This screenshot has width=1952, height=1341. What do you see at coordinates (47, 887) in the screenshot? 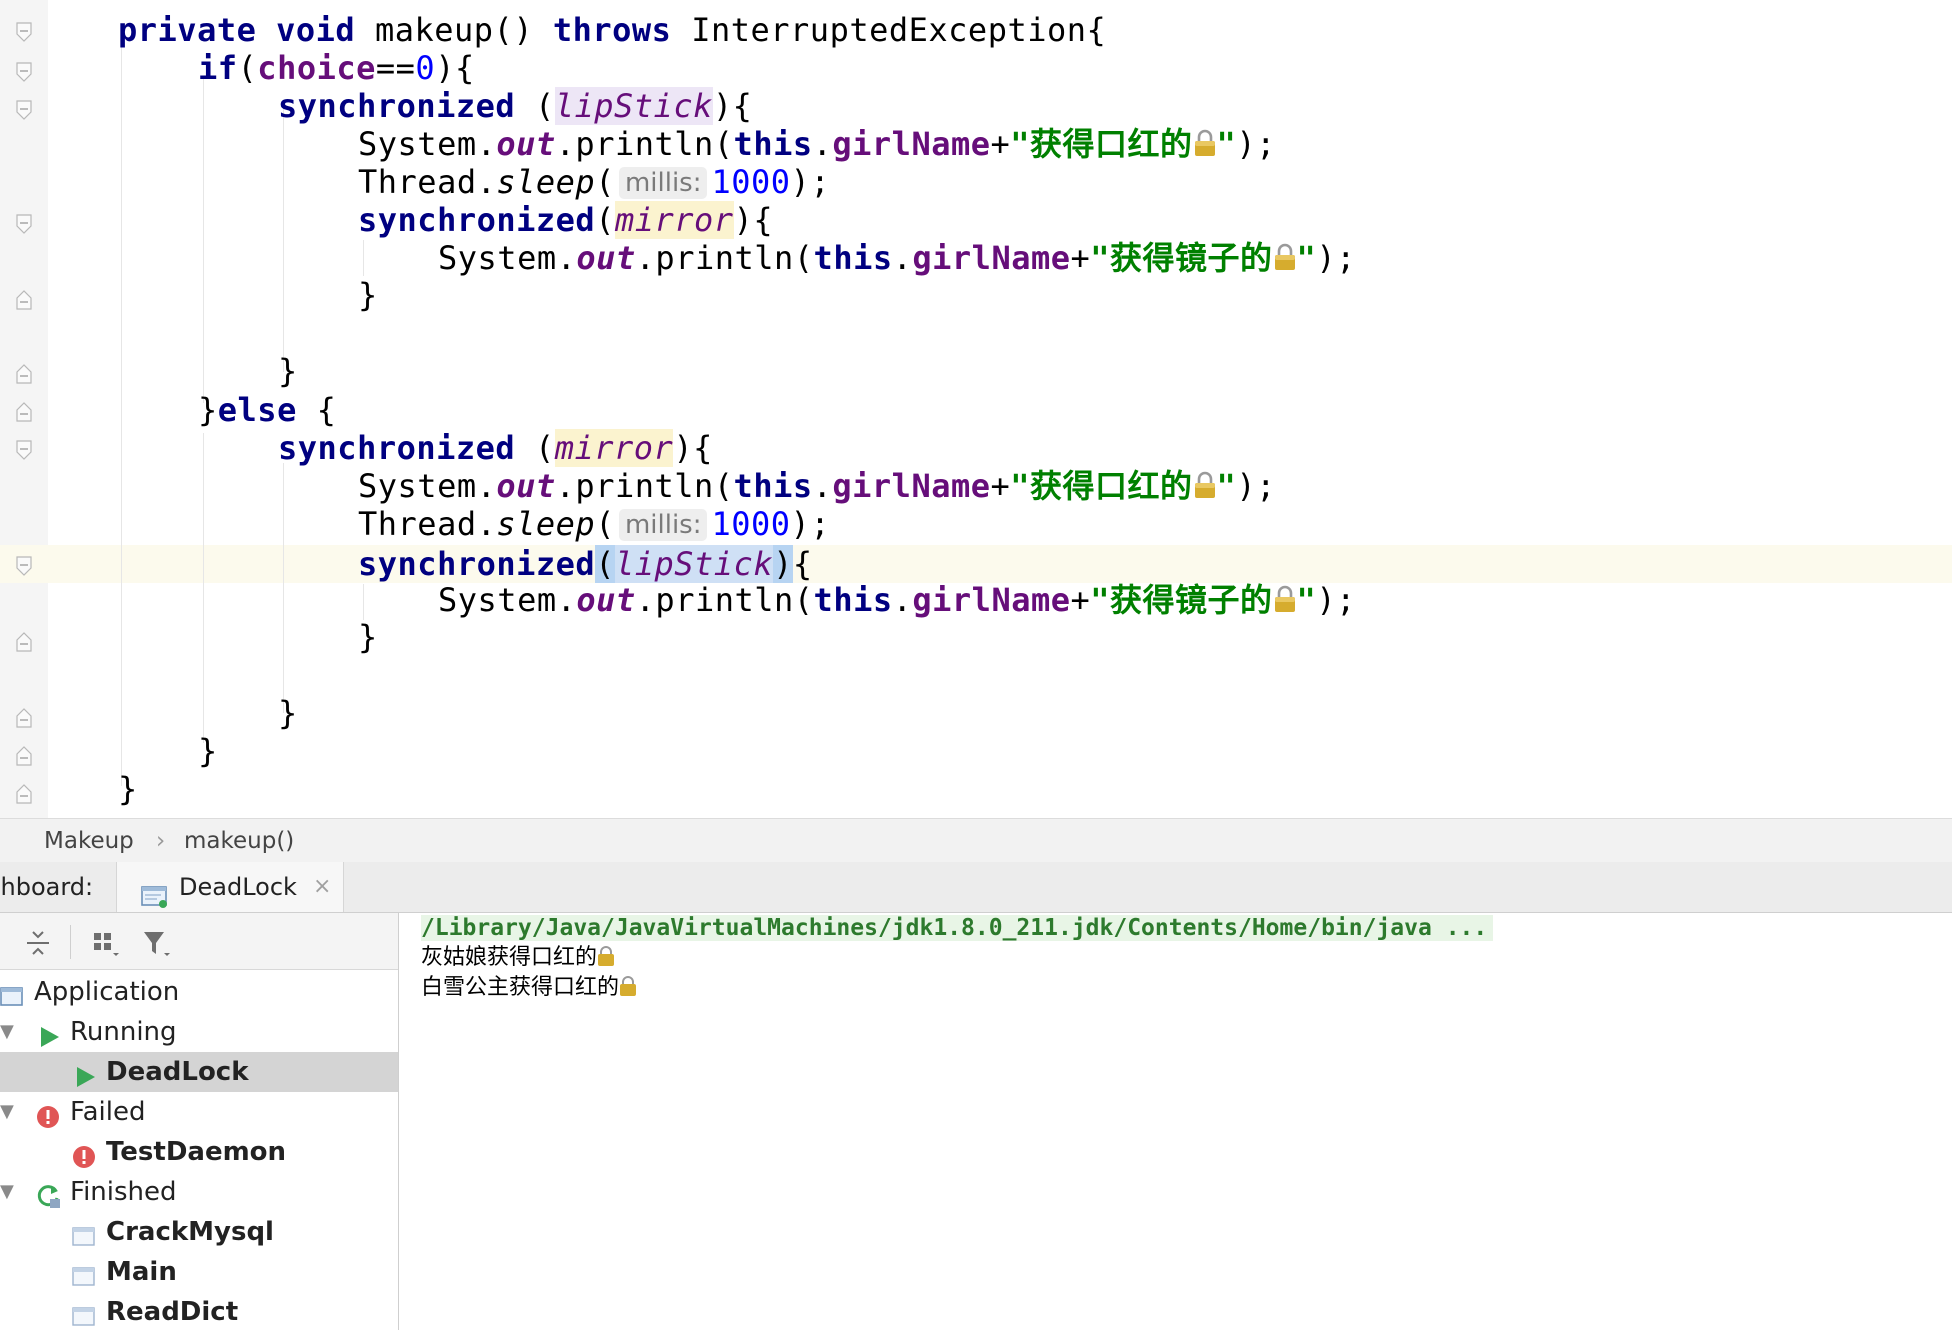
I see `run-dashboard-label: shboard:` at bounding box center [47, 887].